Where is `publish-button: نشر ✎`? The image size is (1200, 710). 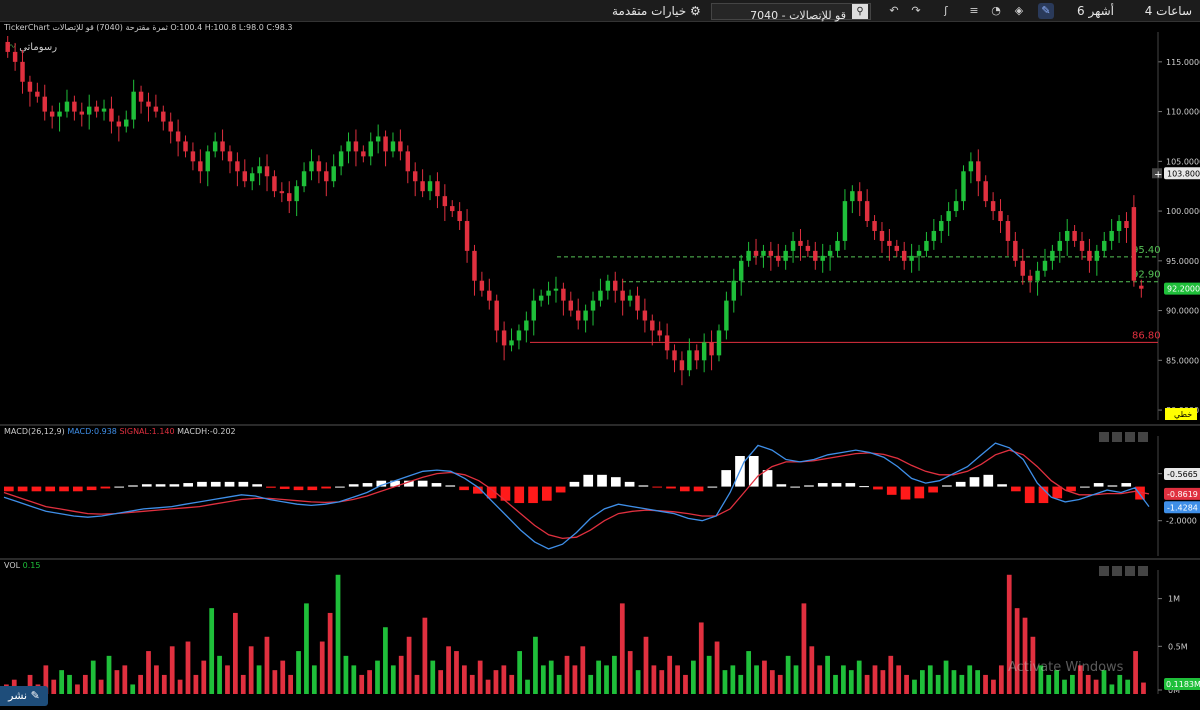
publish-button: نشر ✎ is located at coordinates (24, 696).